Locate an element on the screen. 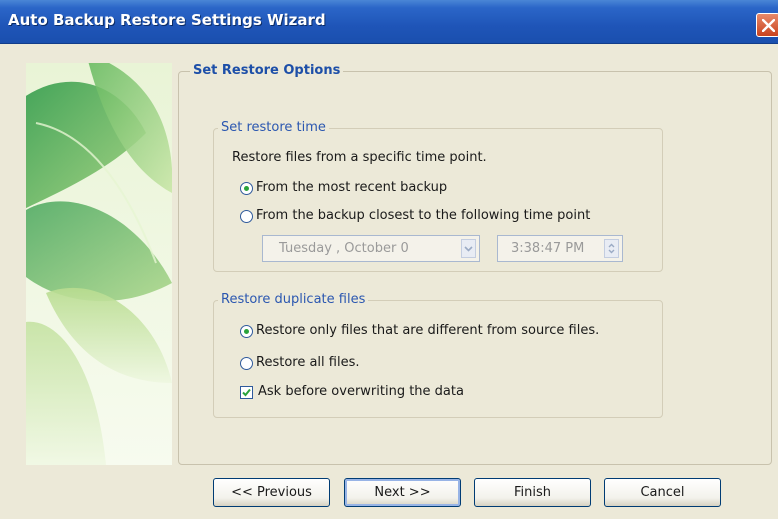 Image resolution: width=778 pixels, height=519 pixels. restore-date-value: Tuesday , October 0 is located at coordinates (344, 248).